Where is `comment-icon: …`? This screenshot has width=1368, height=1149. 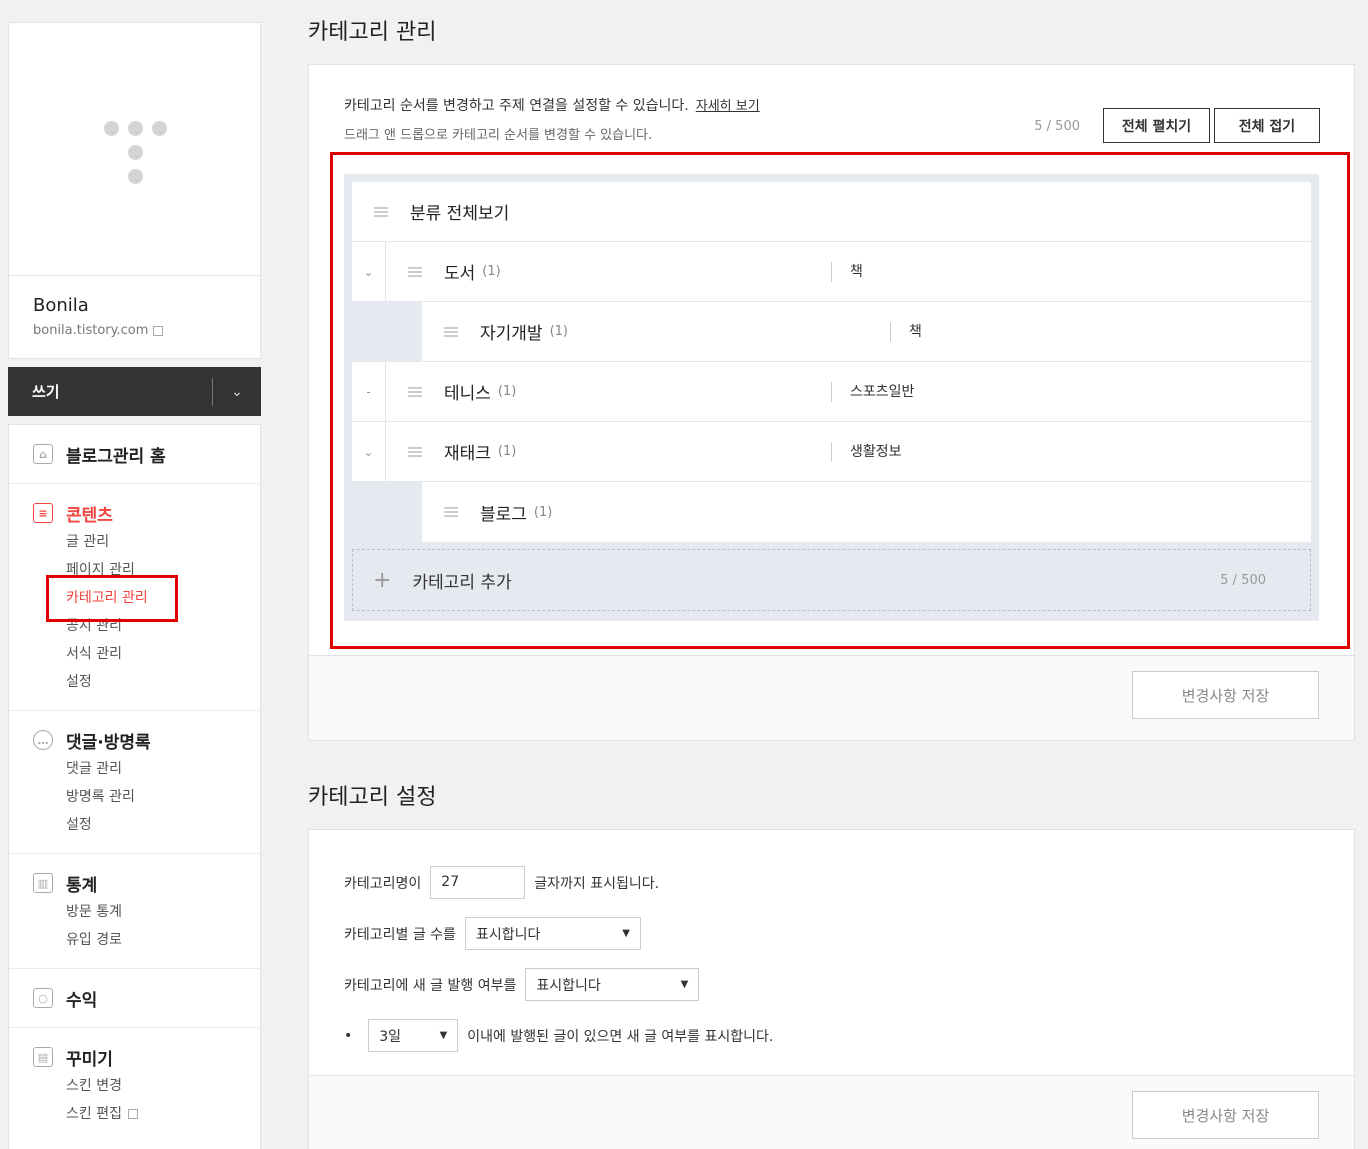
comment-icon: … is located at coordinates (43, 740).